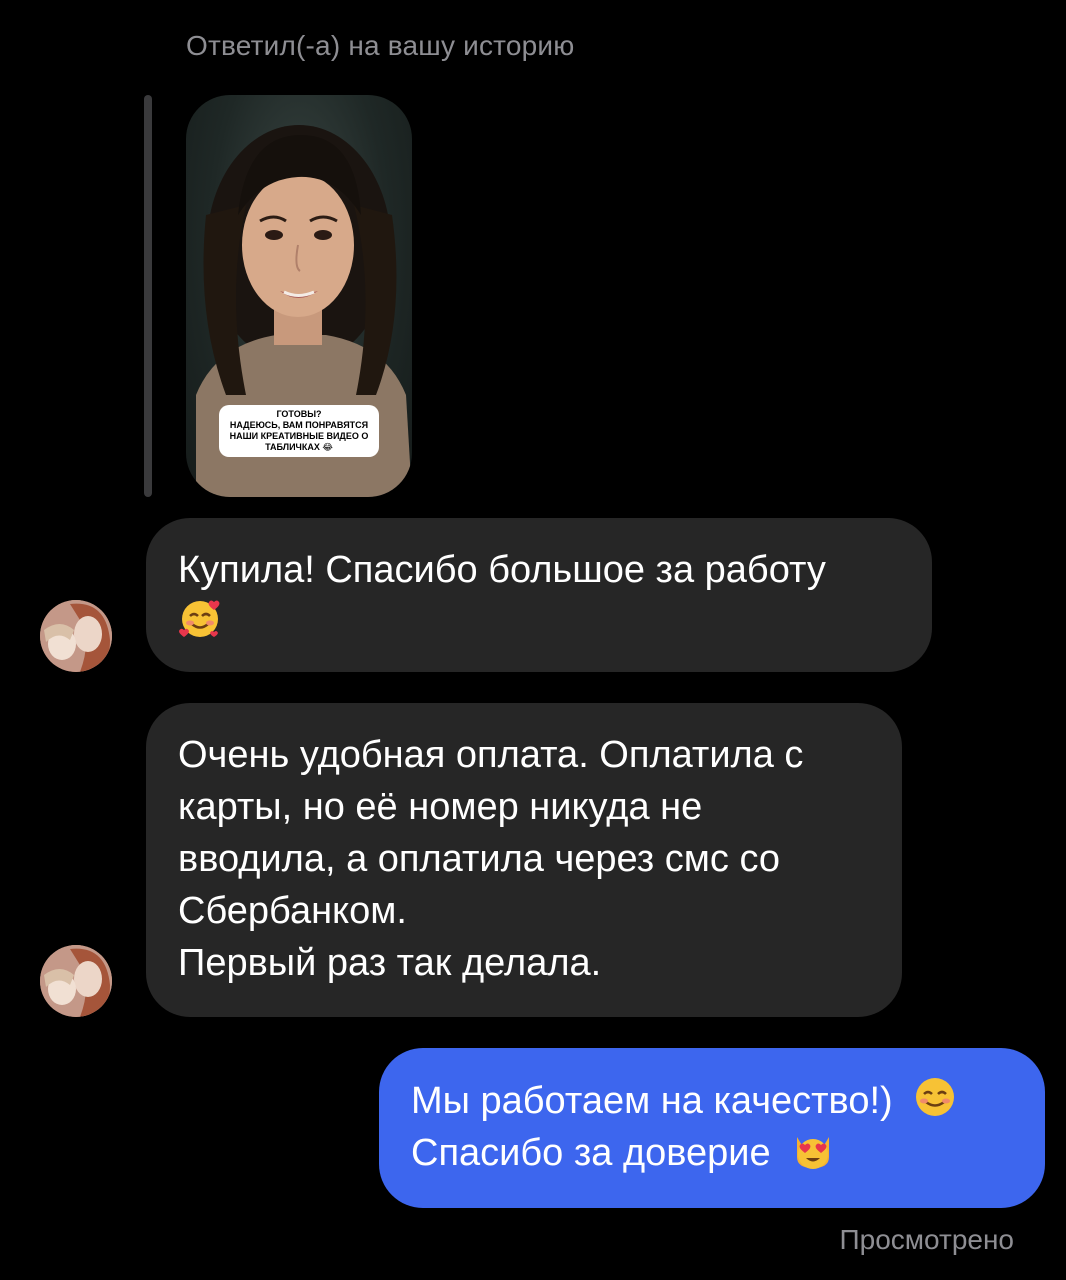 The width and height of the screenshot is (1066, 1280). Describe the element at coordinates (200, 618) in the screenshot. I see `smiling-face-with-hearts-icon` at that location.